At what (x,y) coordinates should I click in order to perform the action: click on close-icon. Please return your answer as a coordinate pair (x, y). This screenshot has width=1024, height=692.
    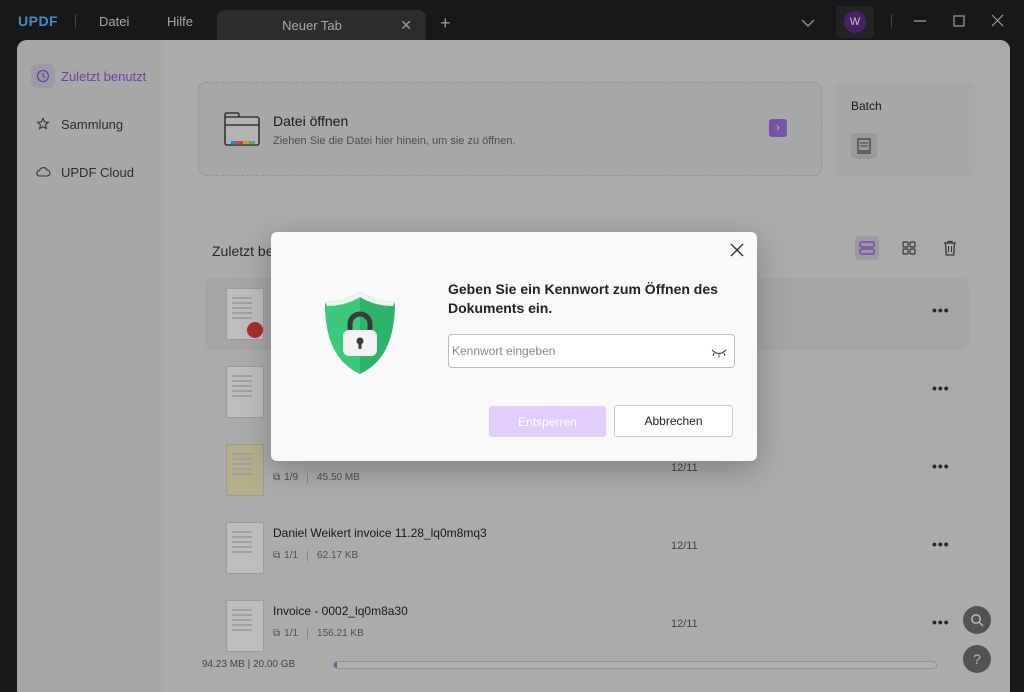
    Looking at the image, I should click on (737, 250).